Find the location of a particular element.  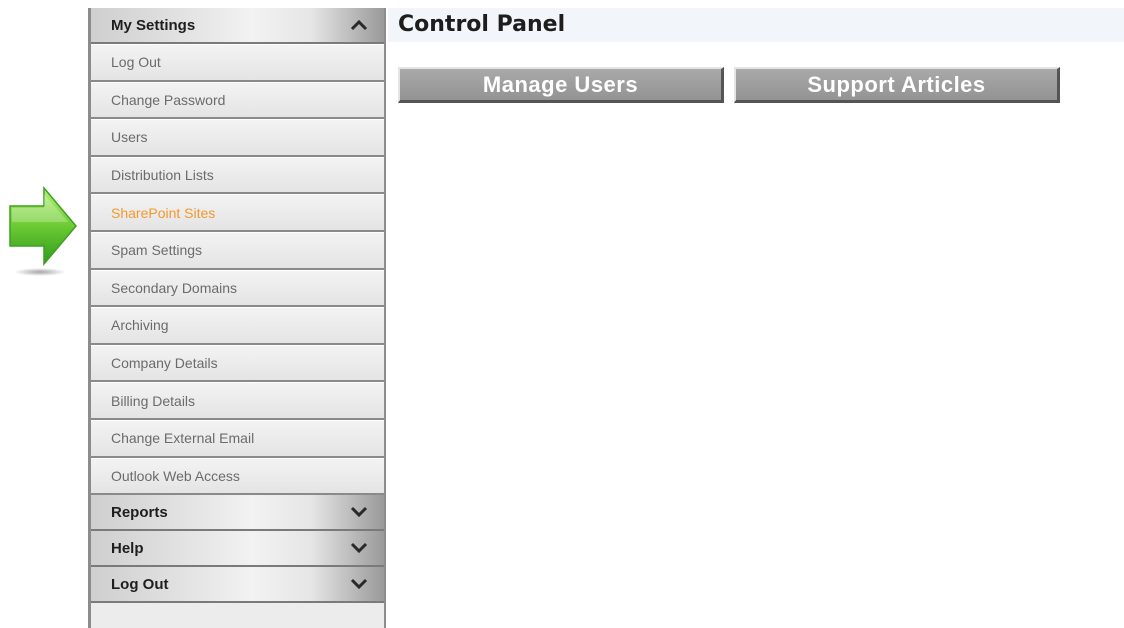

menu-item-secondary-domains: Secondary Domains is located at coordinates (237, 288).